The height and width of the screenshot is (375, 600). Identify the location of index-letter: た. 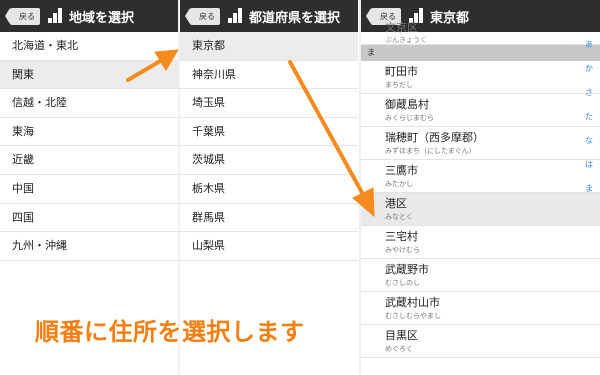
(589, 122).